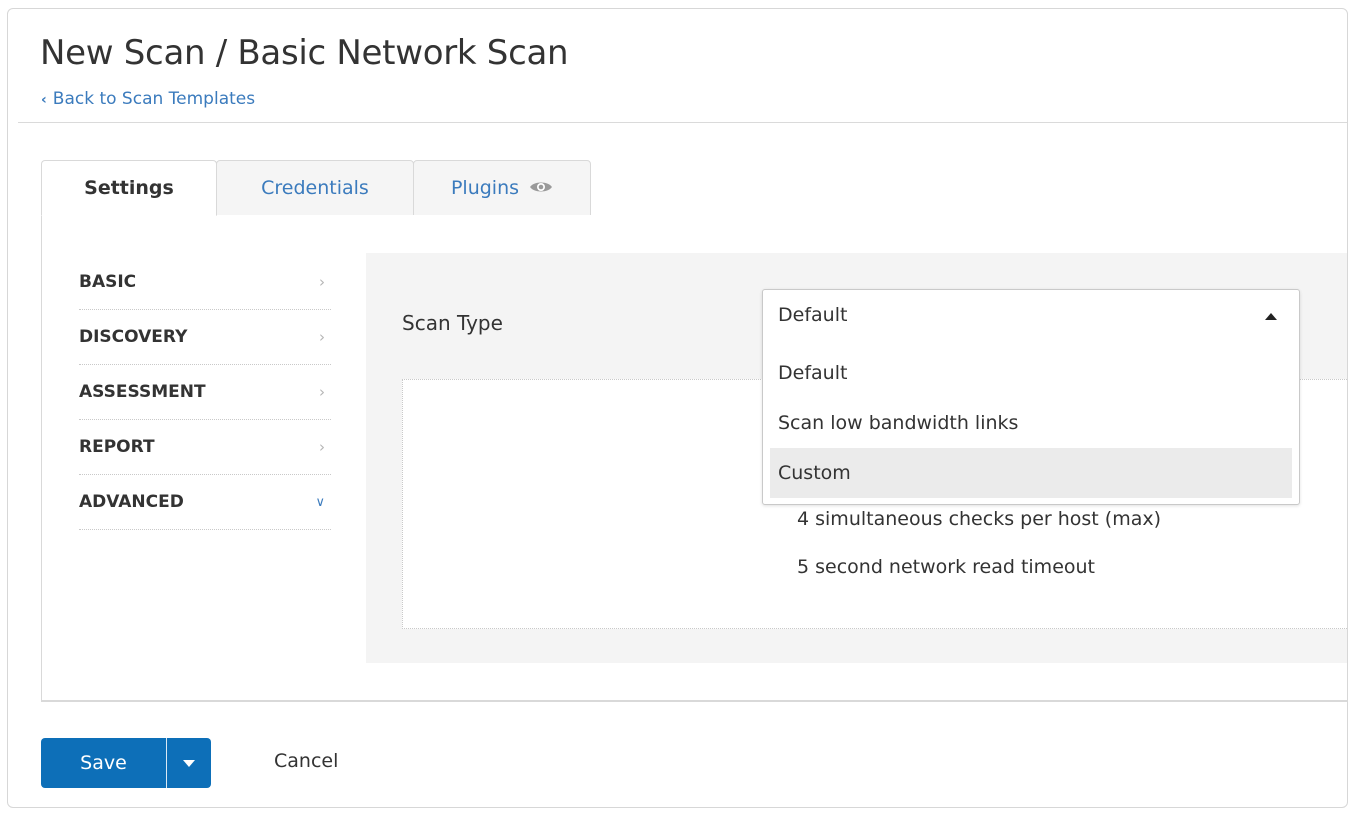 The height and width of the screenshot is (816, 1352). I want to click on save-button: Save, so click(103, 763).